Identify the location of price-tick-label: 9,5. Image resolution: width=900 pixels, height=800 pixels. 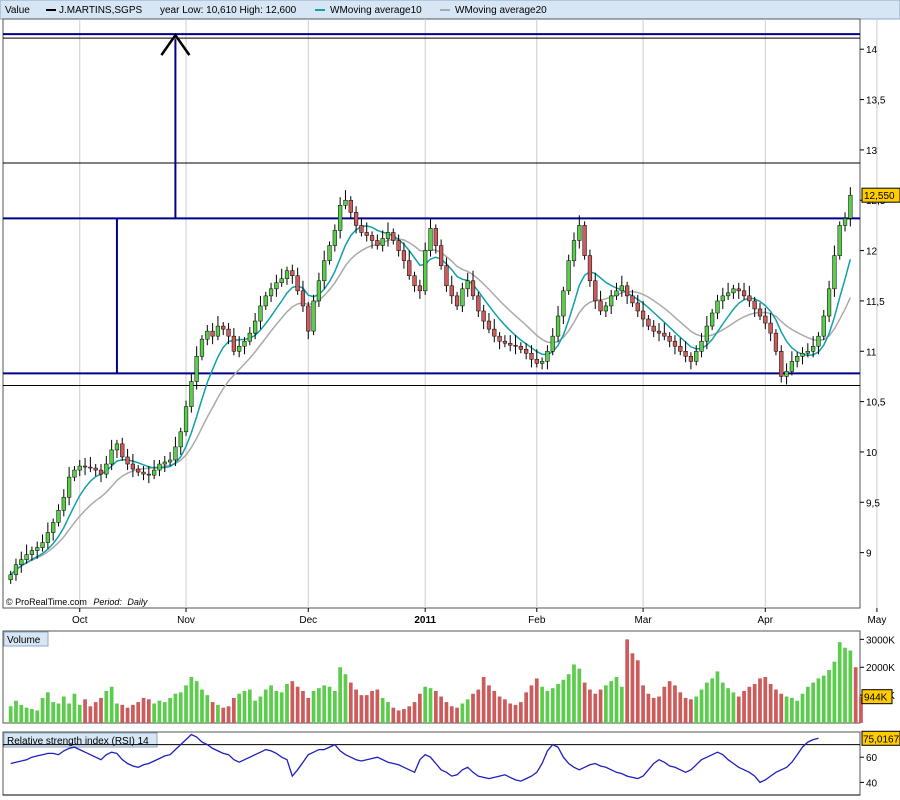
(873, 503).